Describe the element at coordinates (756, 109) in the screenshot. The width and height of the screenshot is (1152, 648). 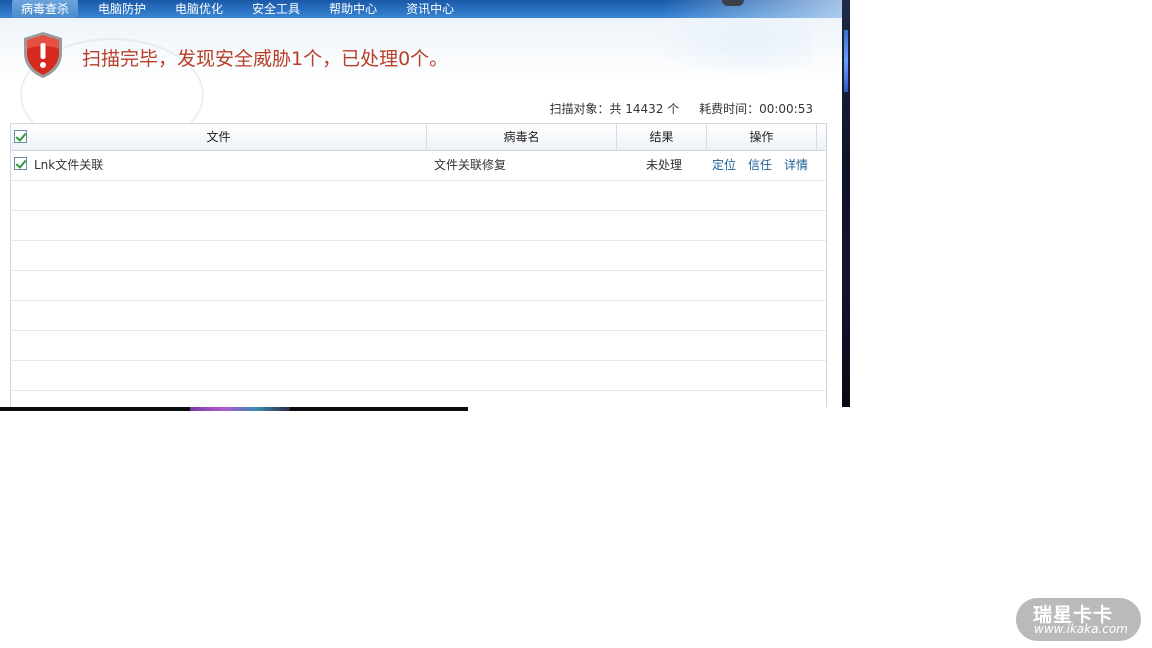
I see `scan-elapsed-time: 耗费时间：00:00:53` at that location.